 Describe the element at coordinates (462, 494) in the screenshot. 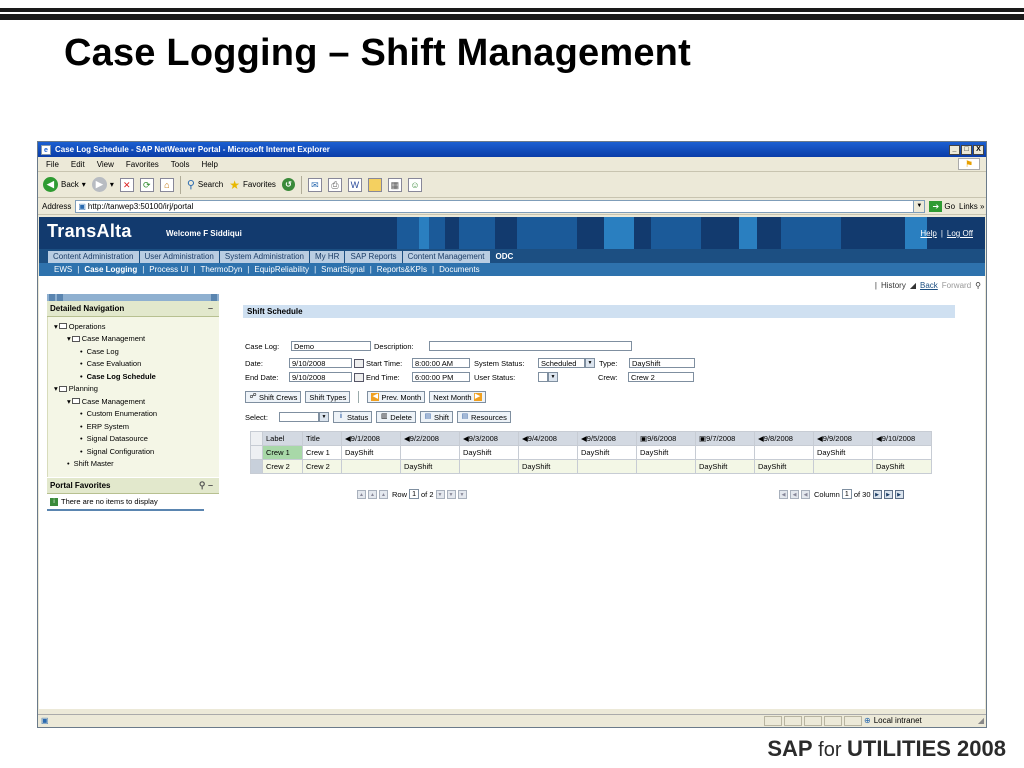

I see `last-page-icon: ▼` at that location.